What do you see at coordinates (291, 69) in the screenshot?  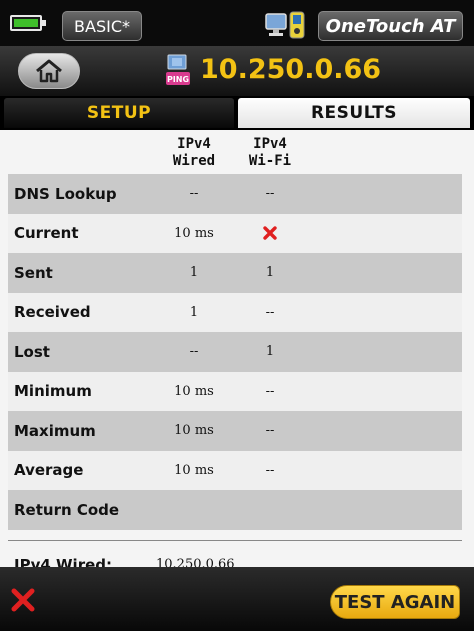 I see `page-title: 10.250.0.66` at bounding box center [291, 69].